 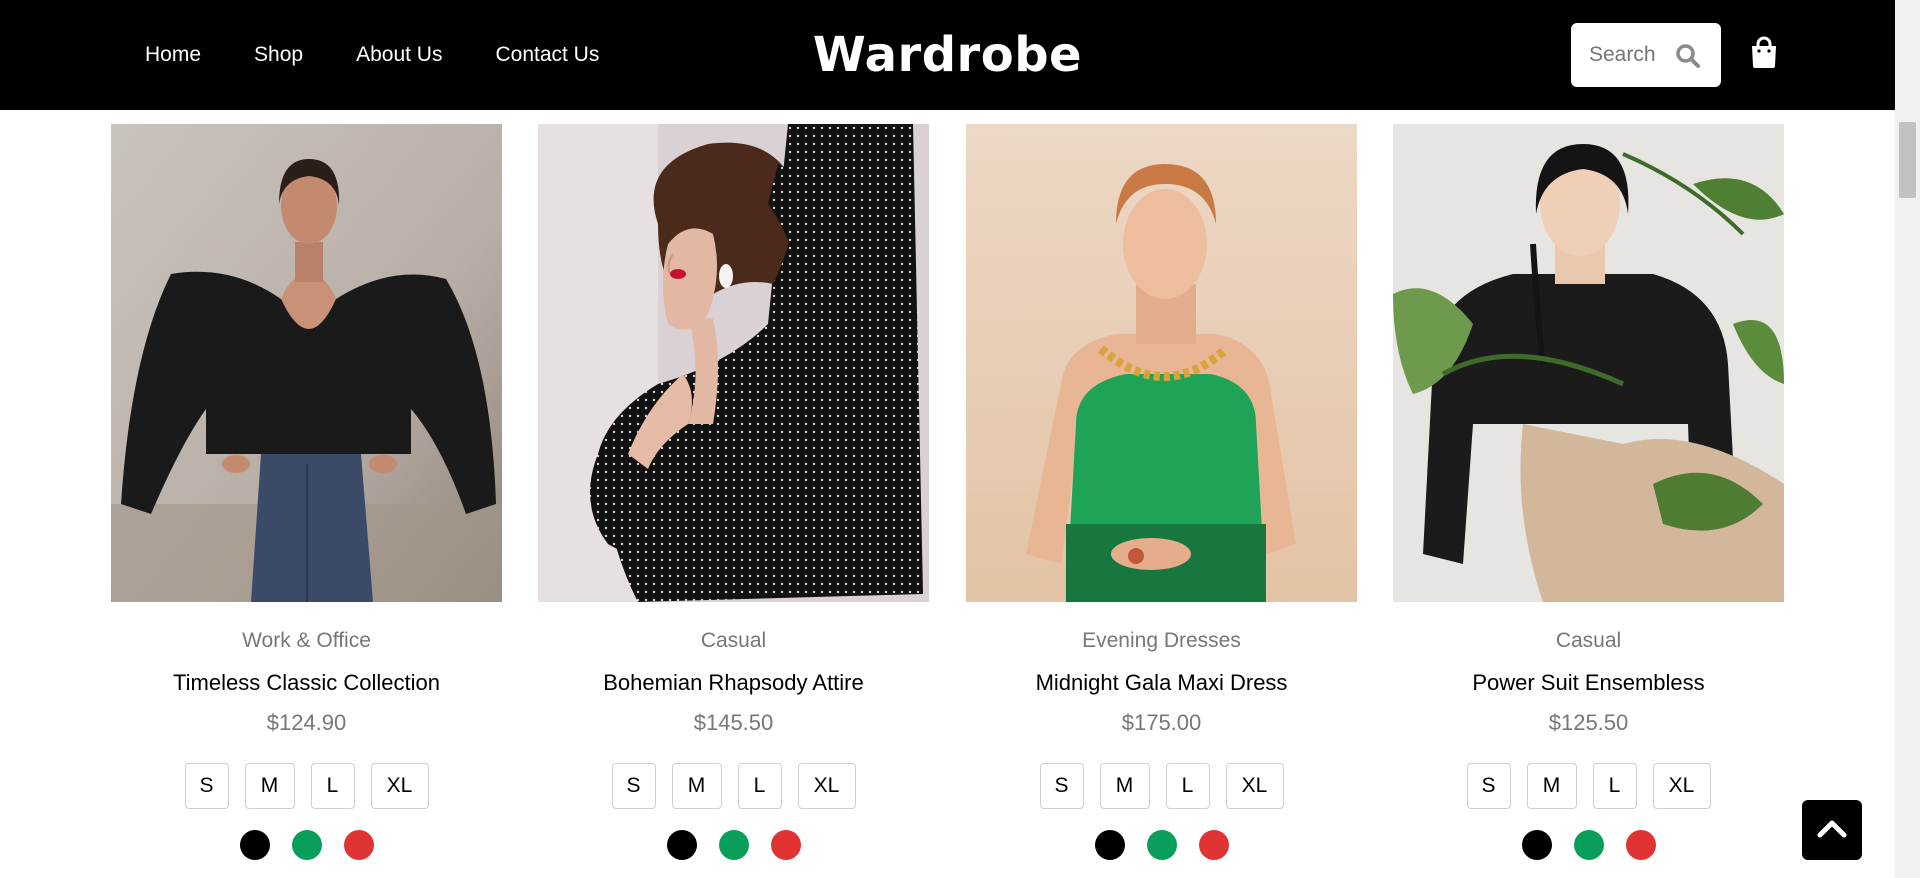 What do you see at coordinates (1161, 722) in the screenshot?
I see `product-price: $175.00` at bounding box center [1161, 722].